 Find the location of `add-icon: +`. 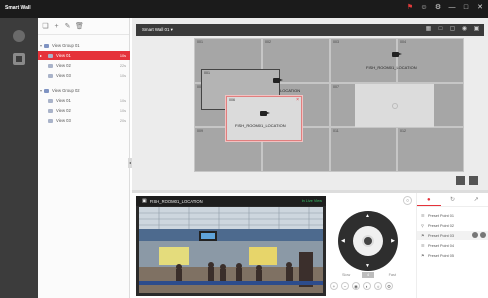

add-icon: + is located at coordinates (56, 26).